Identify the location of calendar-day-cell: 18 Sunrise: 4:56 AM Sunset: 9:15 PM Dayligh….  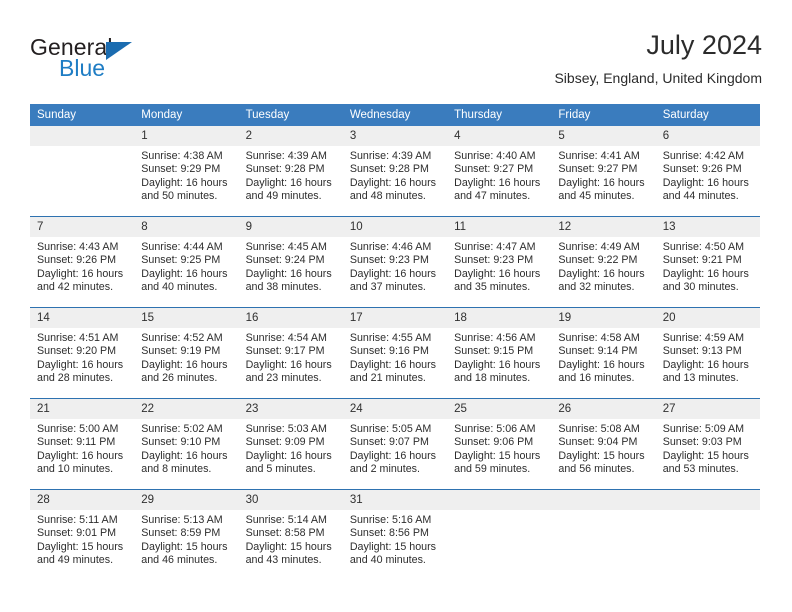
(499, 353).